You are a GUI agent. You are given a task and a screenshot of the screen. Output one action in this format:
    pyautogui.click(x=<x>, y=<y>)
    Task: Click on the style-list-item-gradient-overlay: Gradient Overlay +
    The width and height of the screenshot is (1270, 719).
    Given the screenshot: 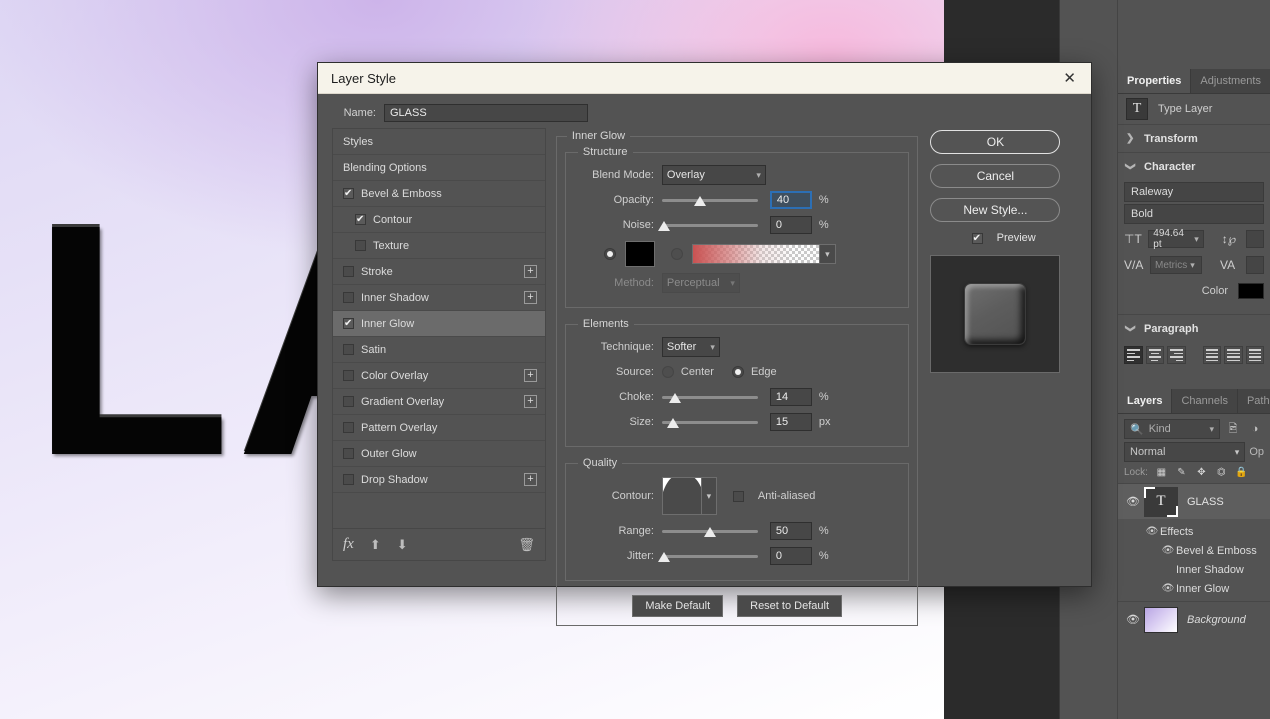 What is the action you would take?
    pyautogui.click(x=439, y=402)
    